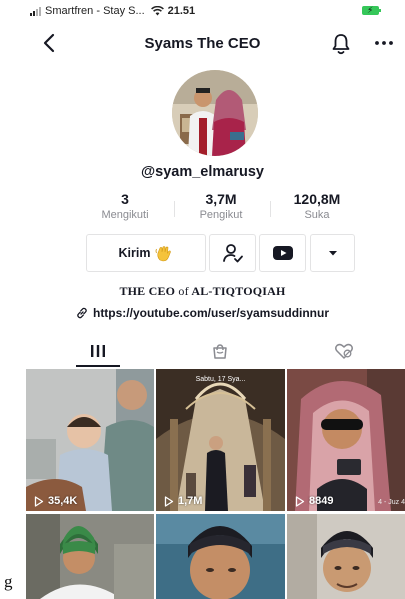  Describe the element at coordinates (317, 199) in the screenshot. I see `likes-count: 120,8M` at that location.